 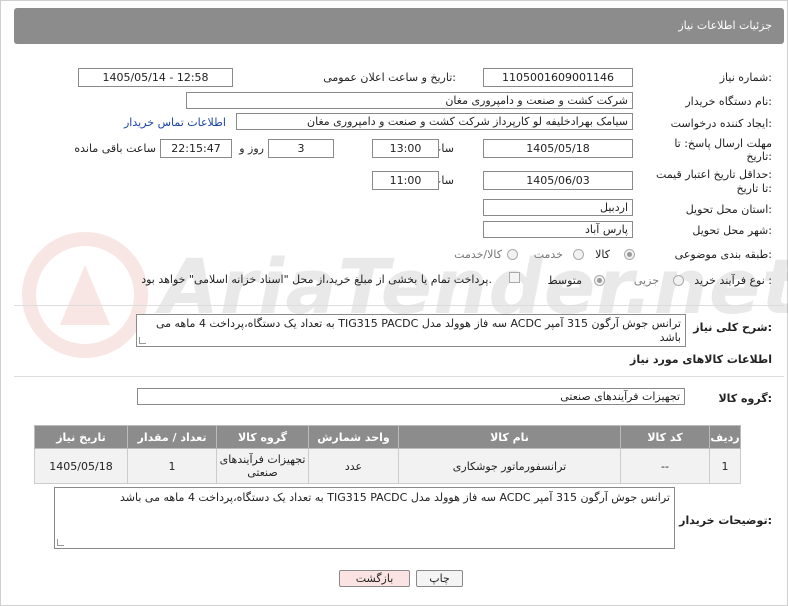 I want to click on process-option-medium: متوسط, so click(x=564, y=280).